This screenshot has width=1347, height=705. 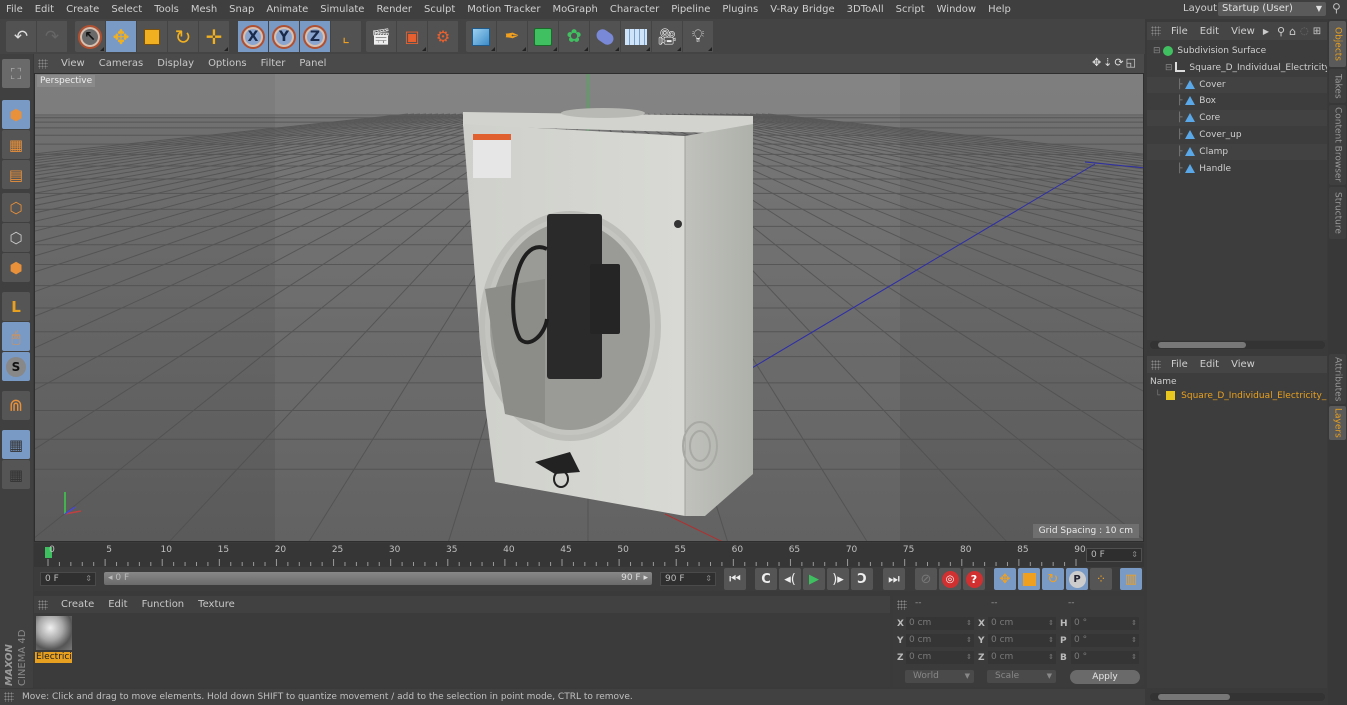 What do you see at coordinates (1171, 395) in the screenshot?
I see `layer-color-swatch` at bounding box center [1171, 395].